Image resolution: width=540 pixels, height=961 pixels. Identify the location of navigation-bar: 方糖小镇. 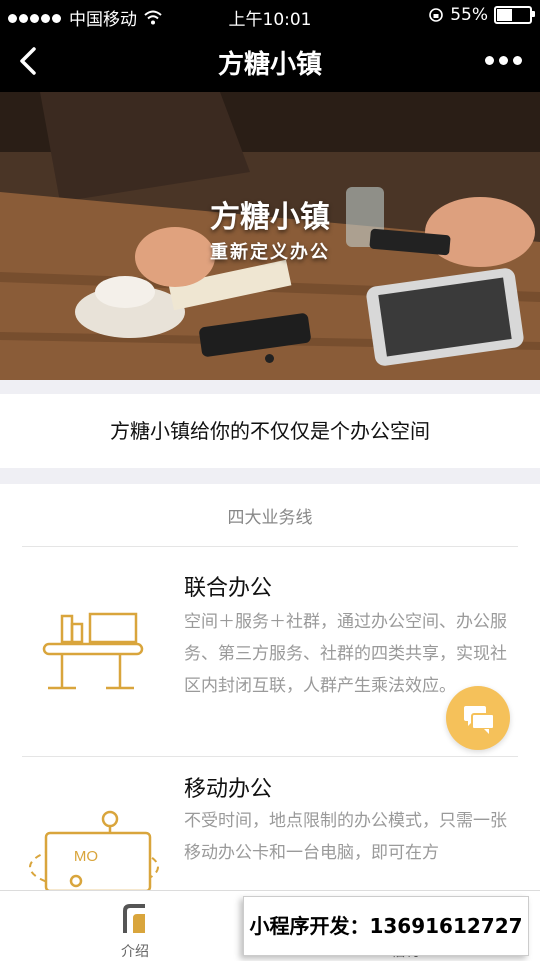
(270, 61).